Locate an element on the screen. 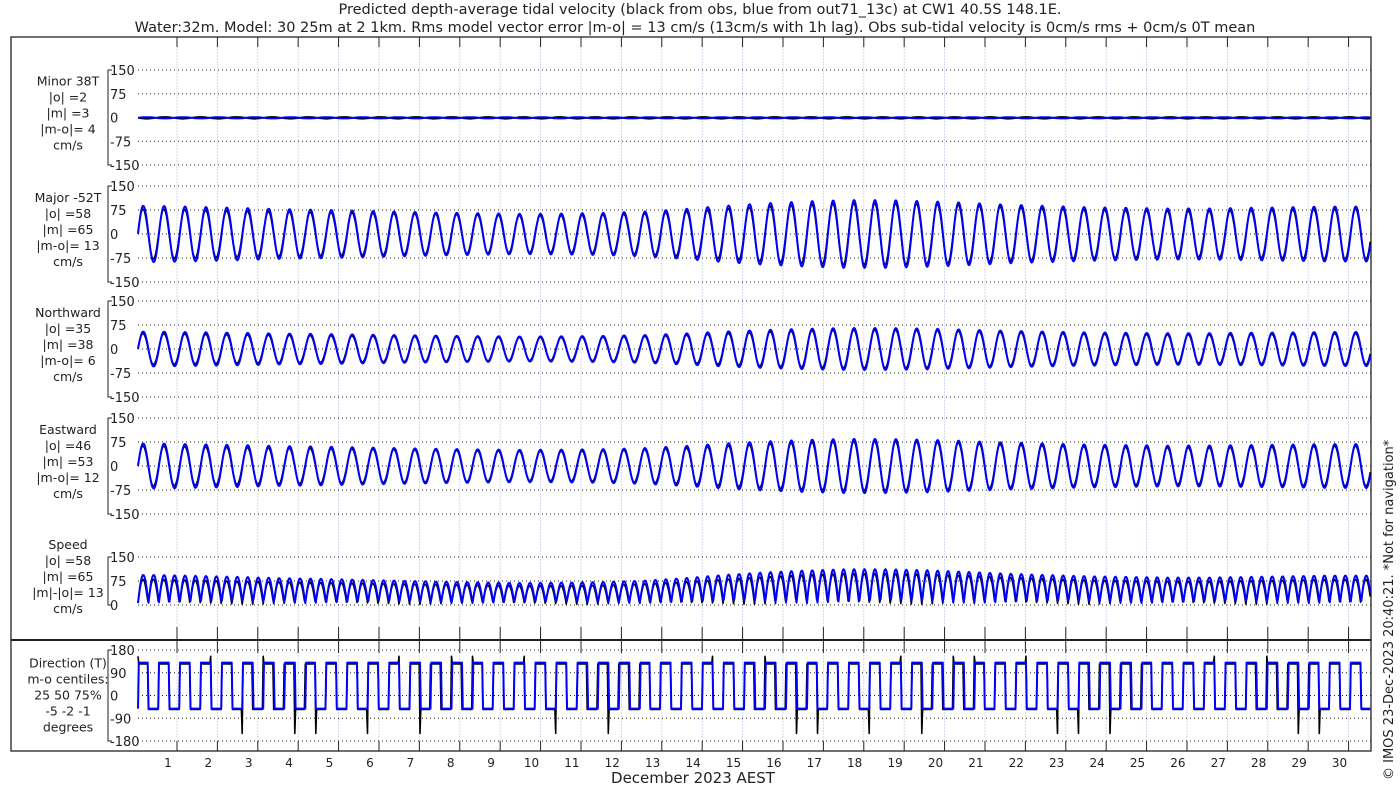 The image size is (1400, 800). speed-model-series is located at coordinates (754, 586).